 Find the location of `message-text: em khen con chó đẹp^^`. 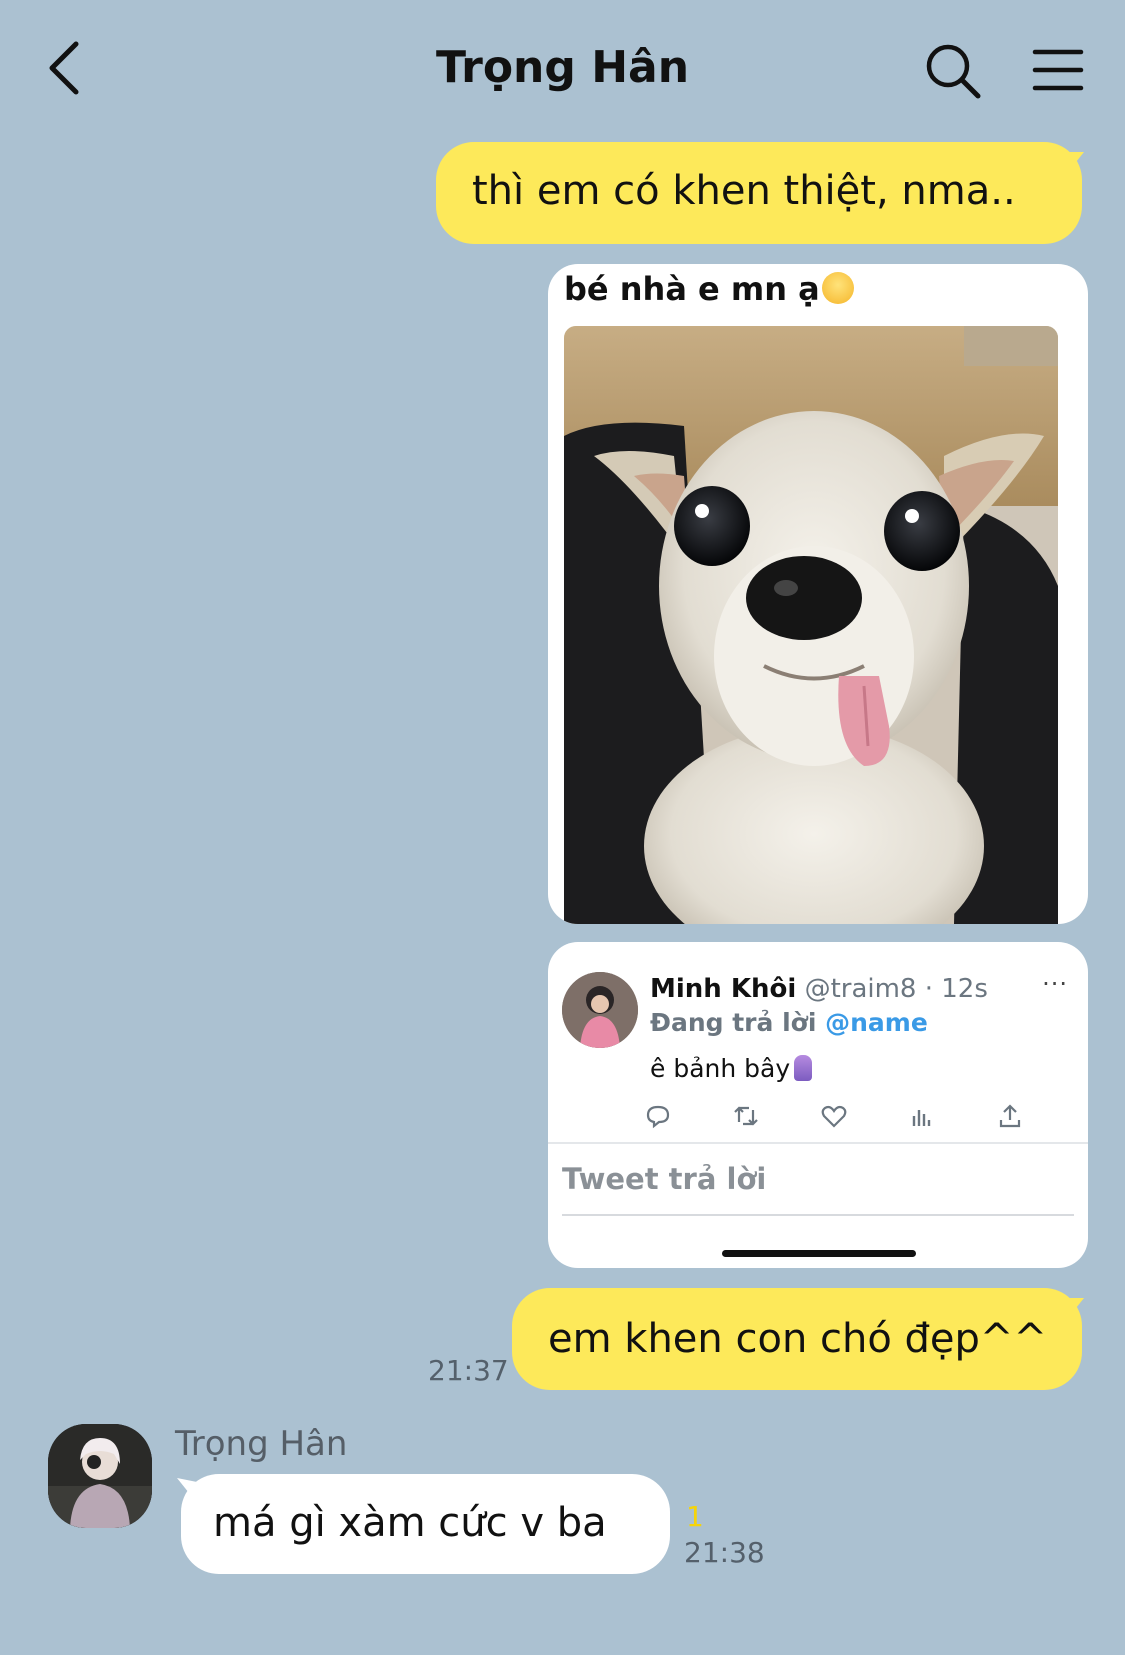

message-text: em khen con chó đẹp^^ is located at coordinates (797, 1339).